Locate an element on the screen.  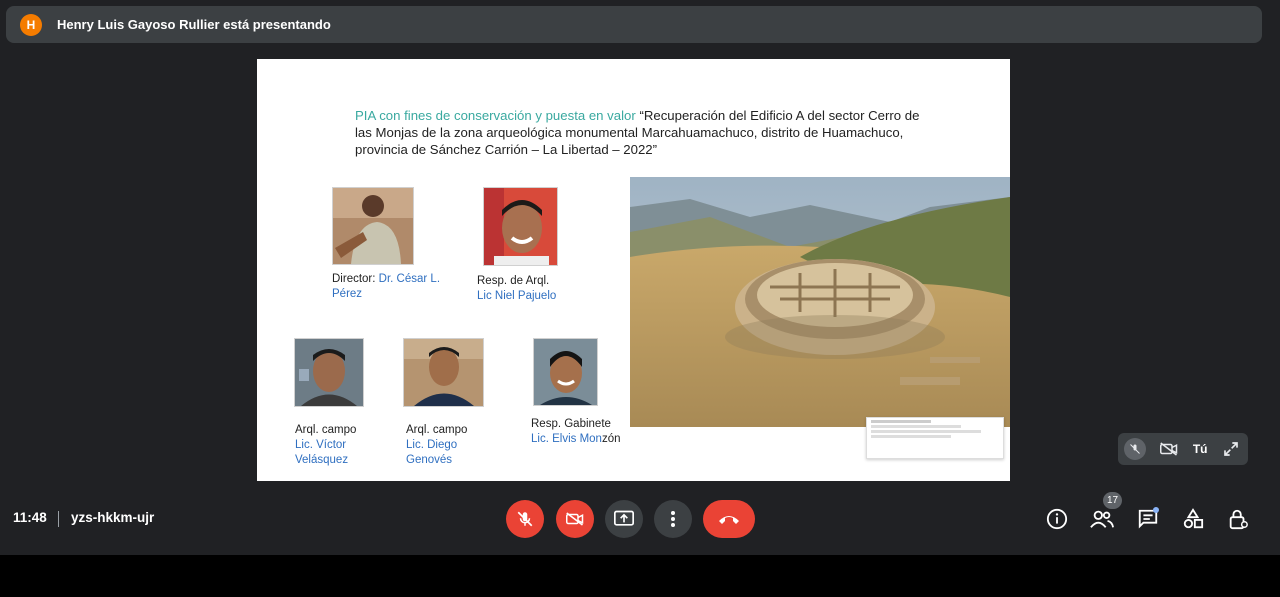
clock-time: 11:48 is located at coordinates (30, 517).